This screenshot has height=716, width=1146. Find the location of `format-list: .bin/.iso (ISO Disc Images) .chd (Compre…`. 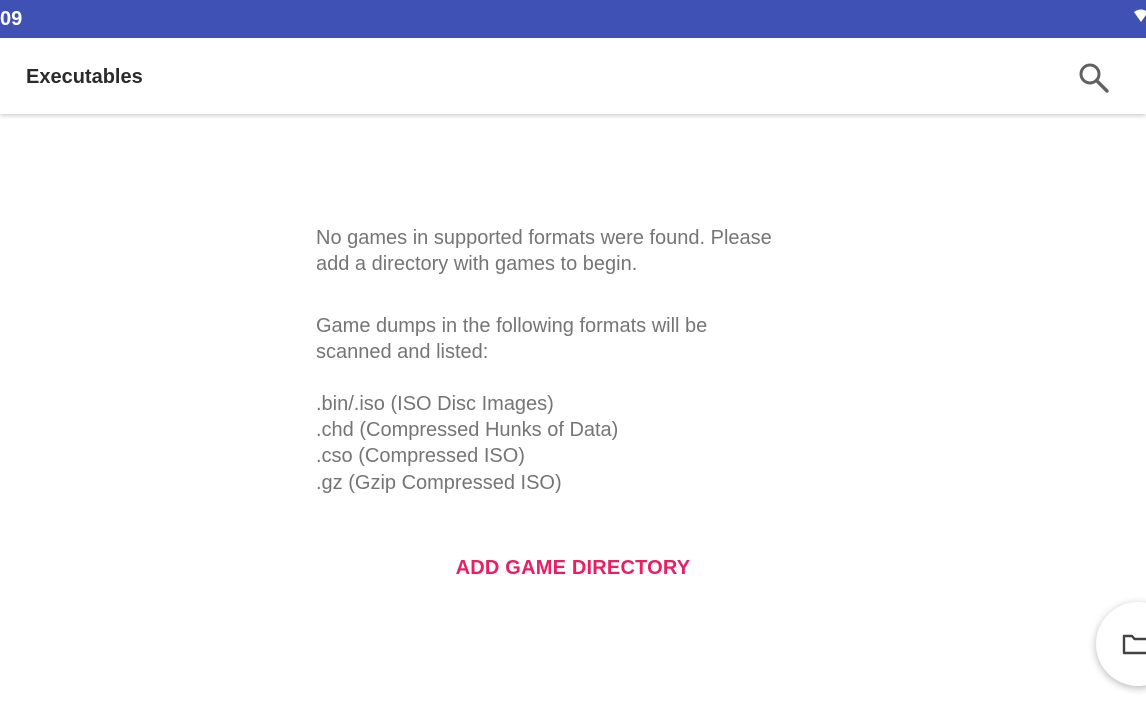

format-list: .bin/.iso (ISO Disc Images) .chd (Compre… is located at coordinates (467, 443).